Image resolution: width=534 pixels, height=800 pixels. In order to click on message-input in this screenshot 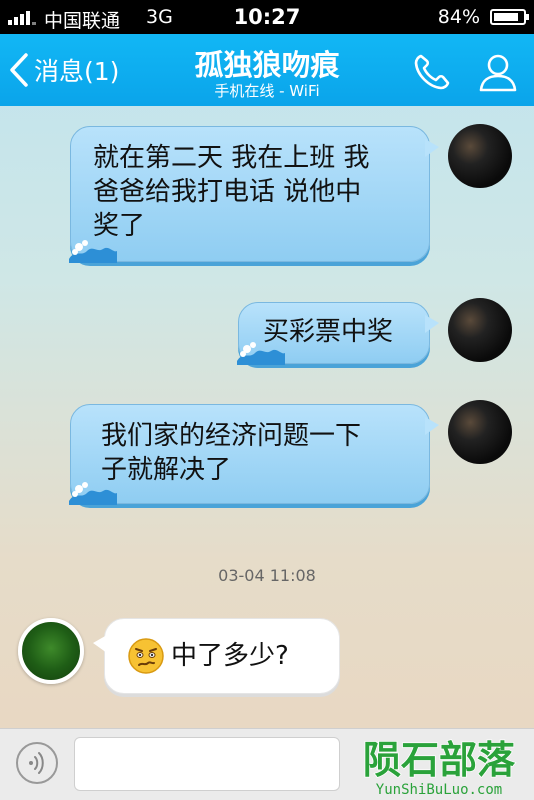, I will do `click(207, 764)`.